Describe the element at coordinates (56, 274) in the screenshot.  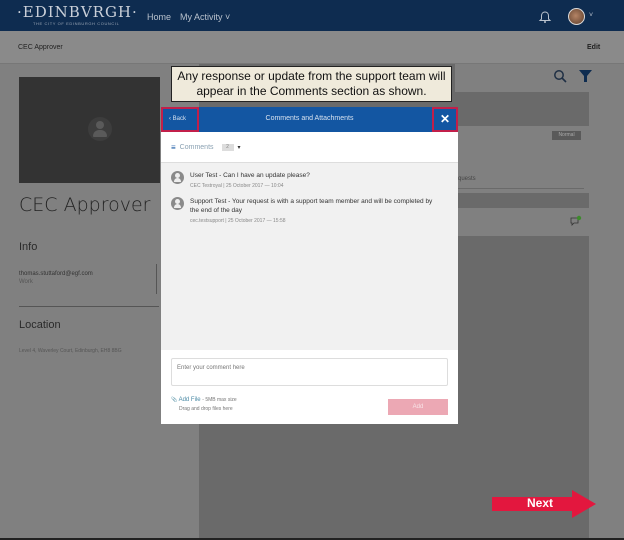
I see `email-link: thomas.stuttaford@egf.com` at that location.